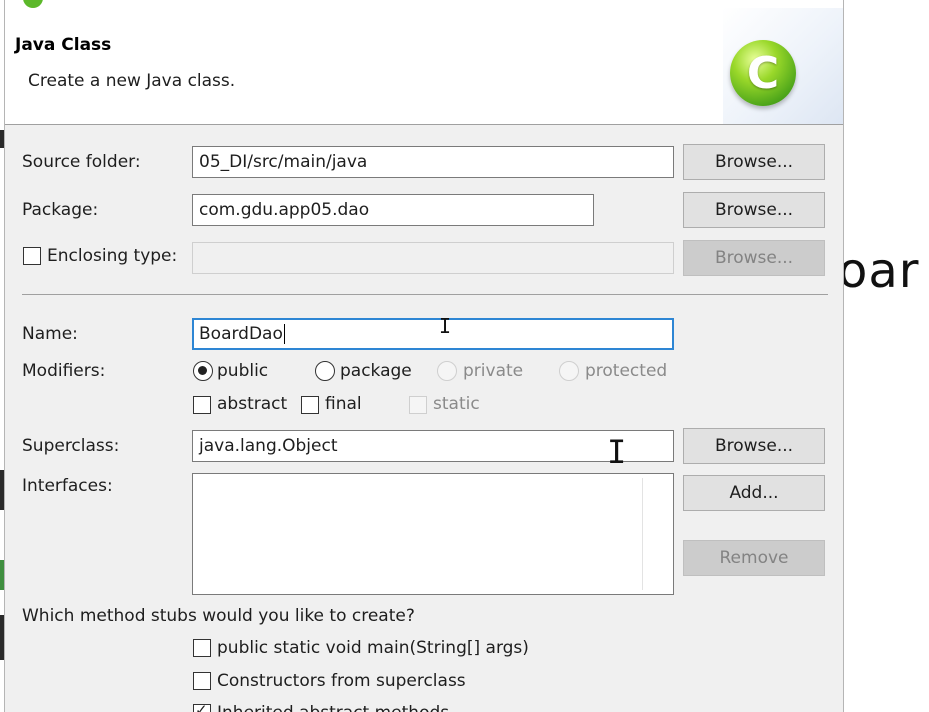  What do you see at coordinates (373, 648) in the screenshot?
I see `stub-main-label: public static void main(String[] args)` at bounding box center [373, 648].